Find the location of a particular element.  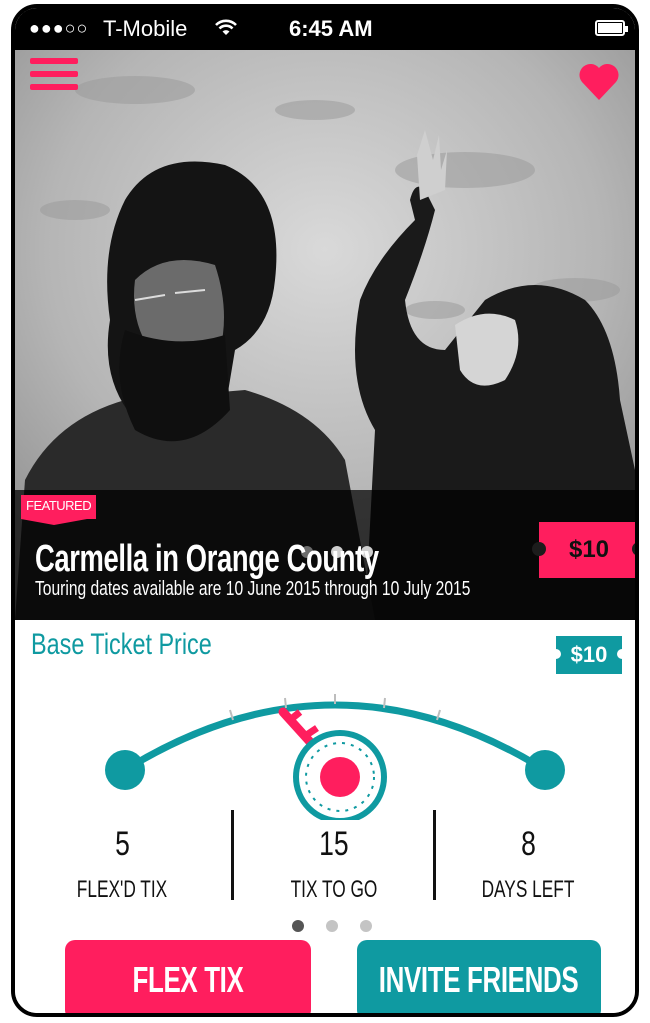

stat-value: 8 is located at coordinates (528, 844).